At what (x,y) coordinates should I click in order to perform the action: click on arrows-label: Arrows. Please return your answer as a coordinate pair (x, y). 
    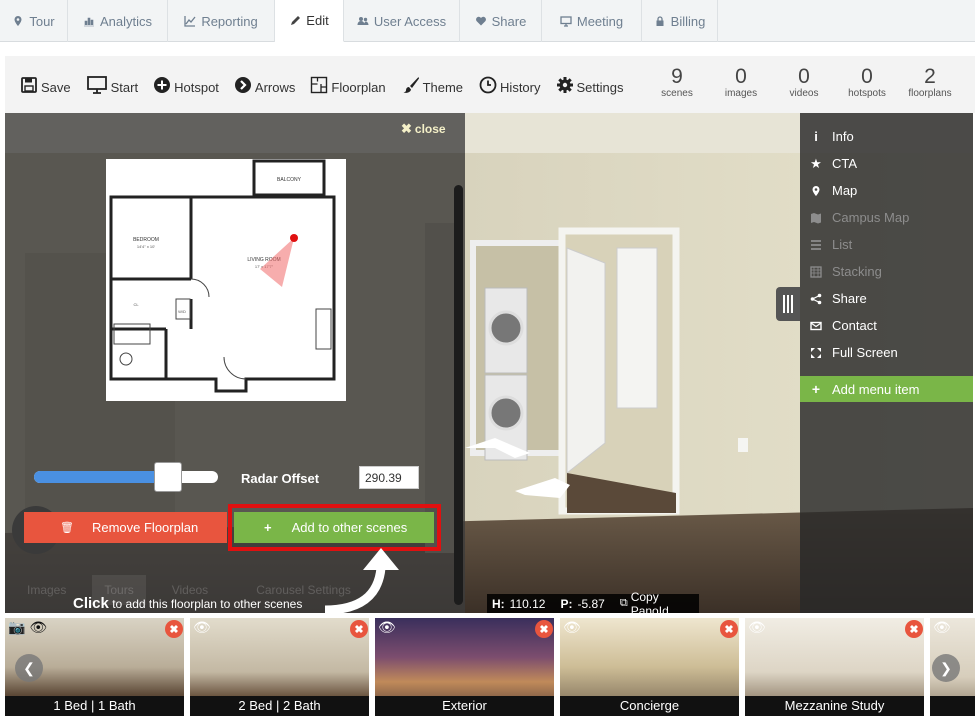
    Looking at the image, I should click on (275, 87).